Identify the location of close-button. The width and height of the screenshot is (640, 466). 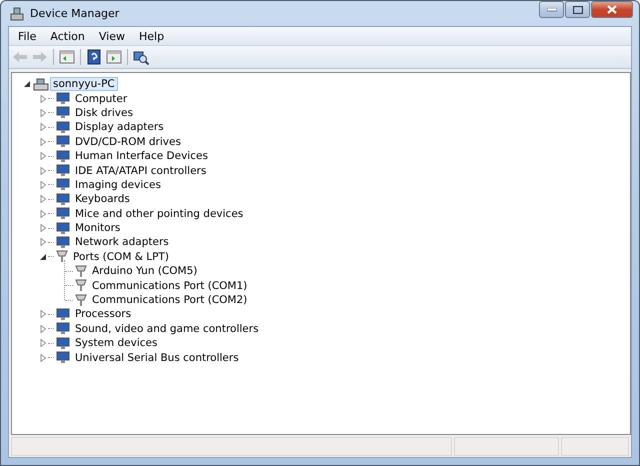
(612, 9).